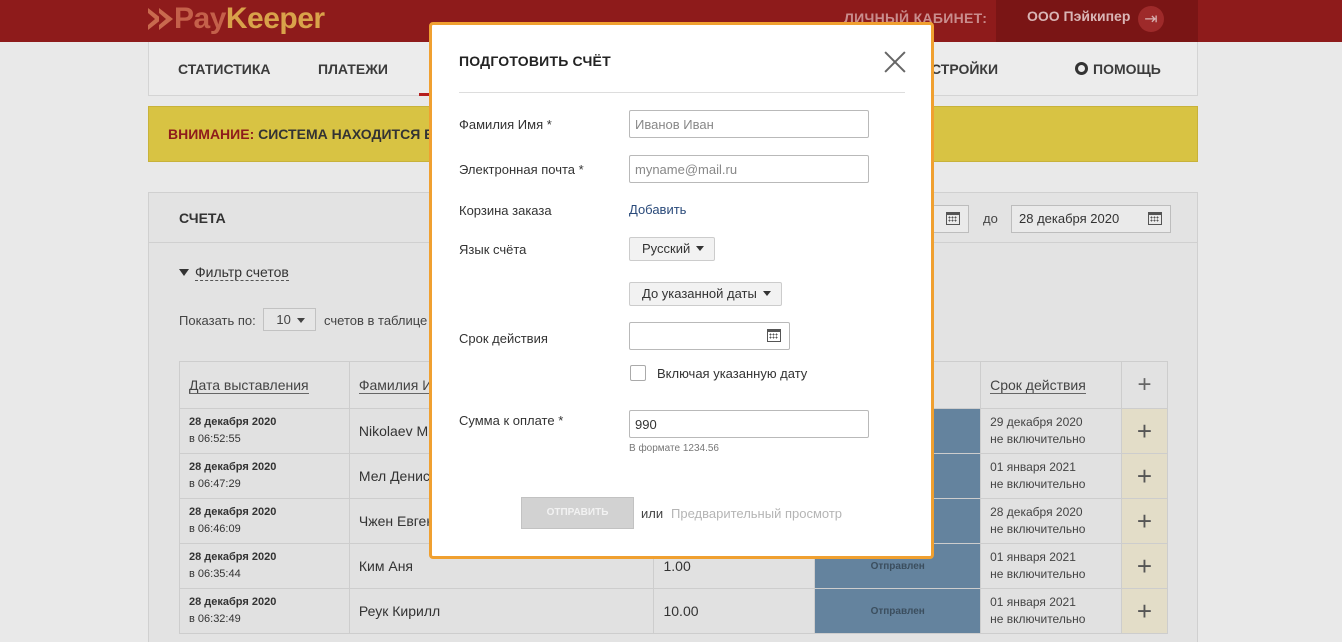 This screenshot has height=642, width=1342. I want to click on nav-item-settings: СТРОЙКИ, so click(964, 69).